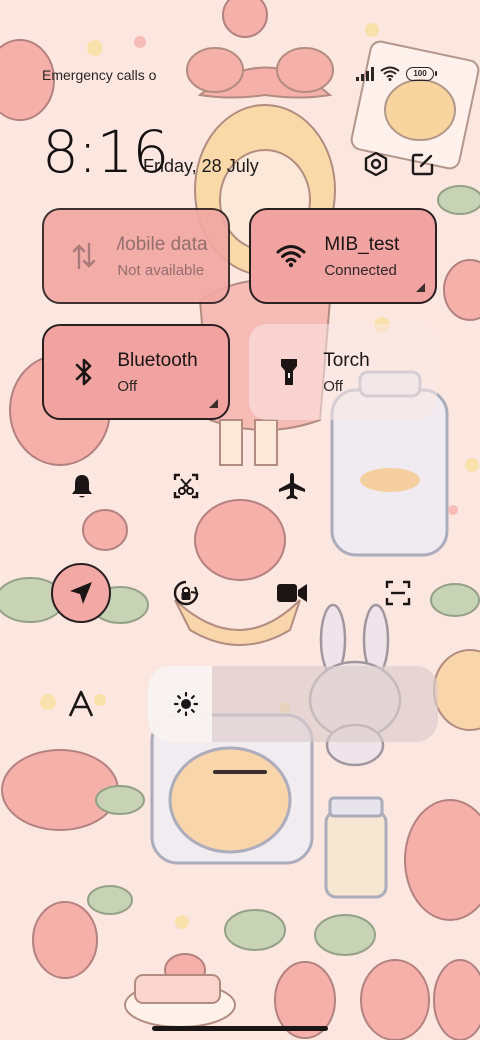 This screenshot has width=480, height=1040. What do you see at coordinates (240, 1028) in the screenshot?
I see `navigation-gesture-bar` at bounding box center [240, 1028].